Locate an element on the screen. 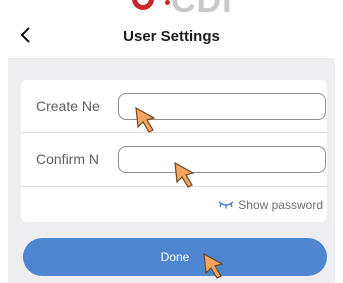  done-button: Done is located at coordinates (175, 257).